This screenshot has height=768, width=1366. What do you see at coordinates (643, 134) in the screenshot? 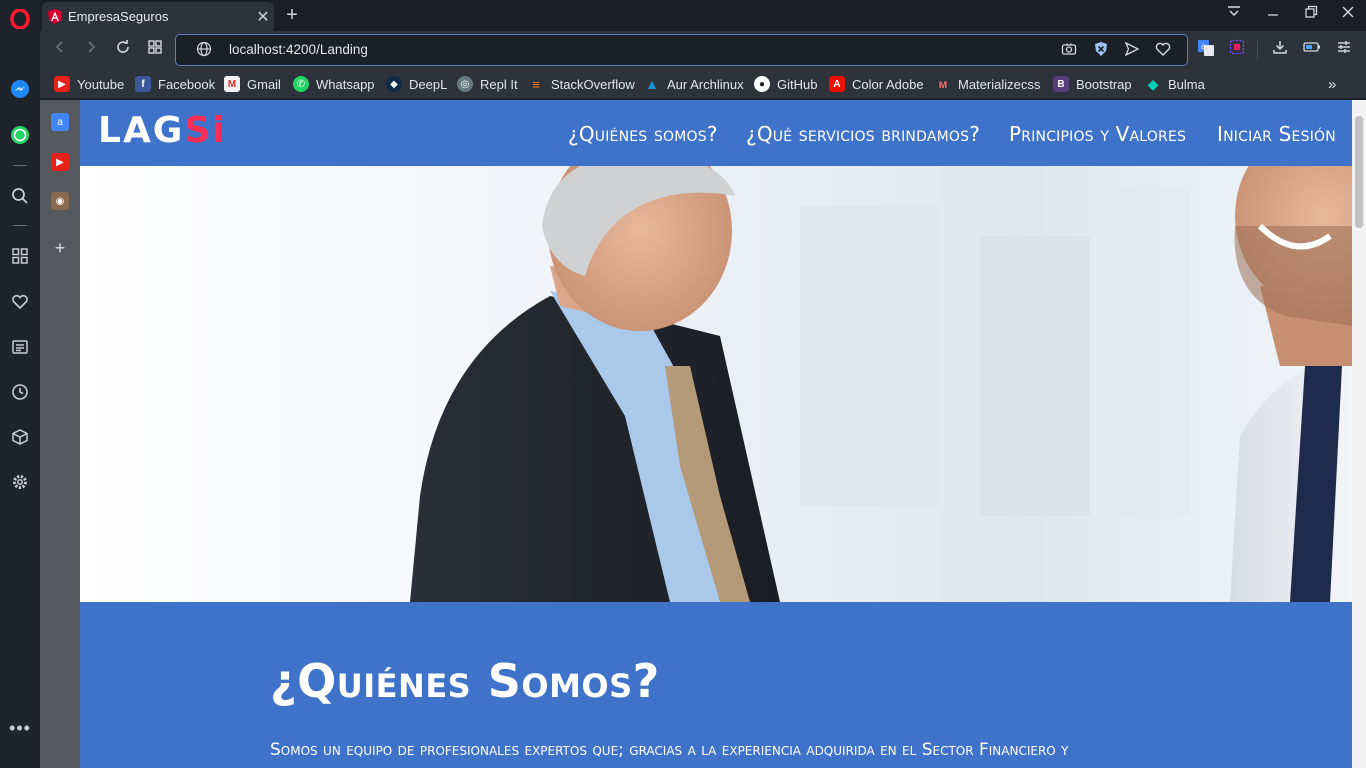
I see `nav-link-about: ¿Quiénes somos?` at bounding box center [643, 134].